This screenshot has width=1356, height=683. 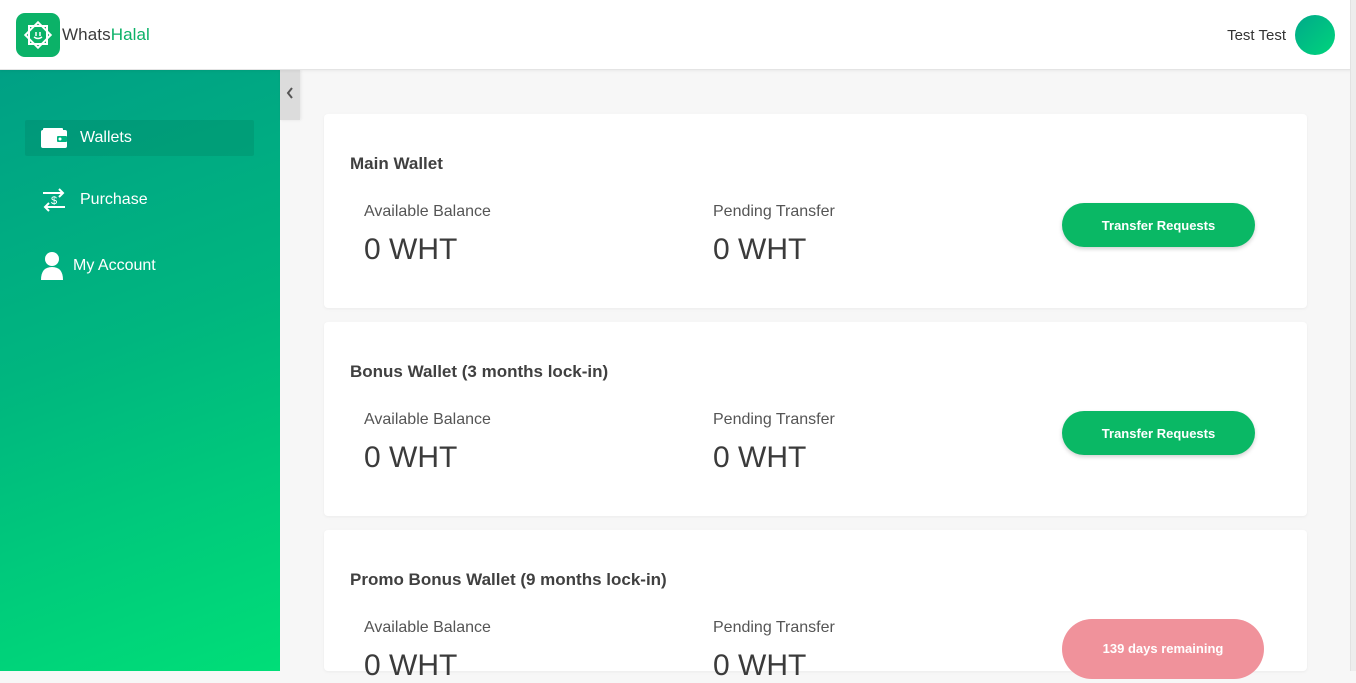 I want to click on brand-name-part1: Whats, so click(x=86, y=34).